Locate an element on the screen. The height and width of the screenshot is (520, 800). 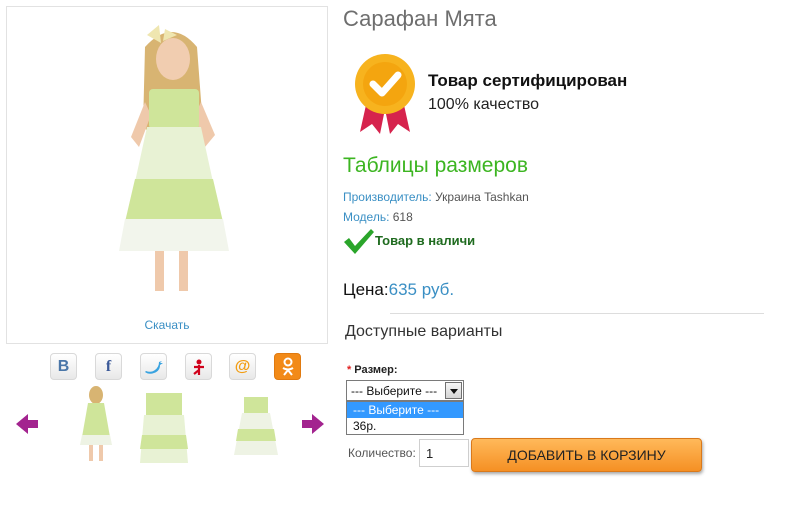
model-value: 618 is located at coordinates (401, 217).